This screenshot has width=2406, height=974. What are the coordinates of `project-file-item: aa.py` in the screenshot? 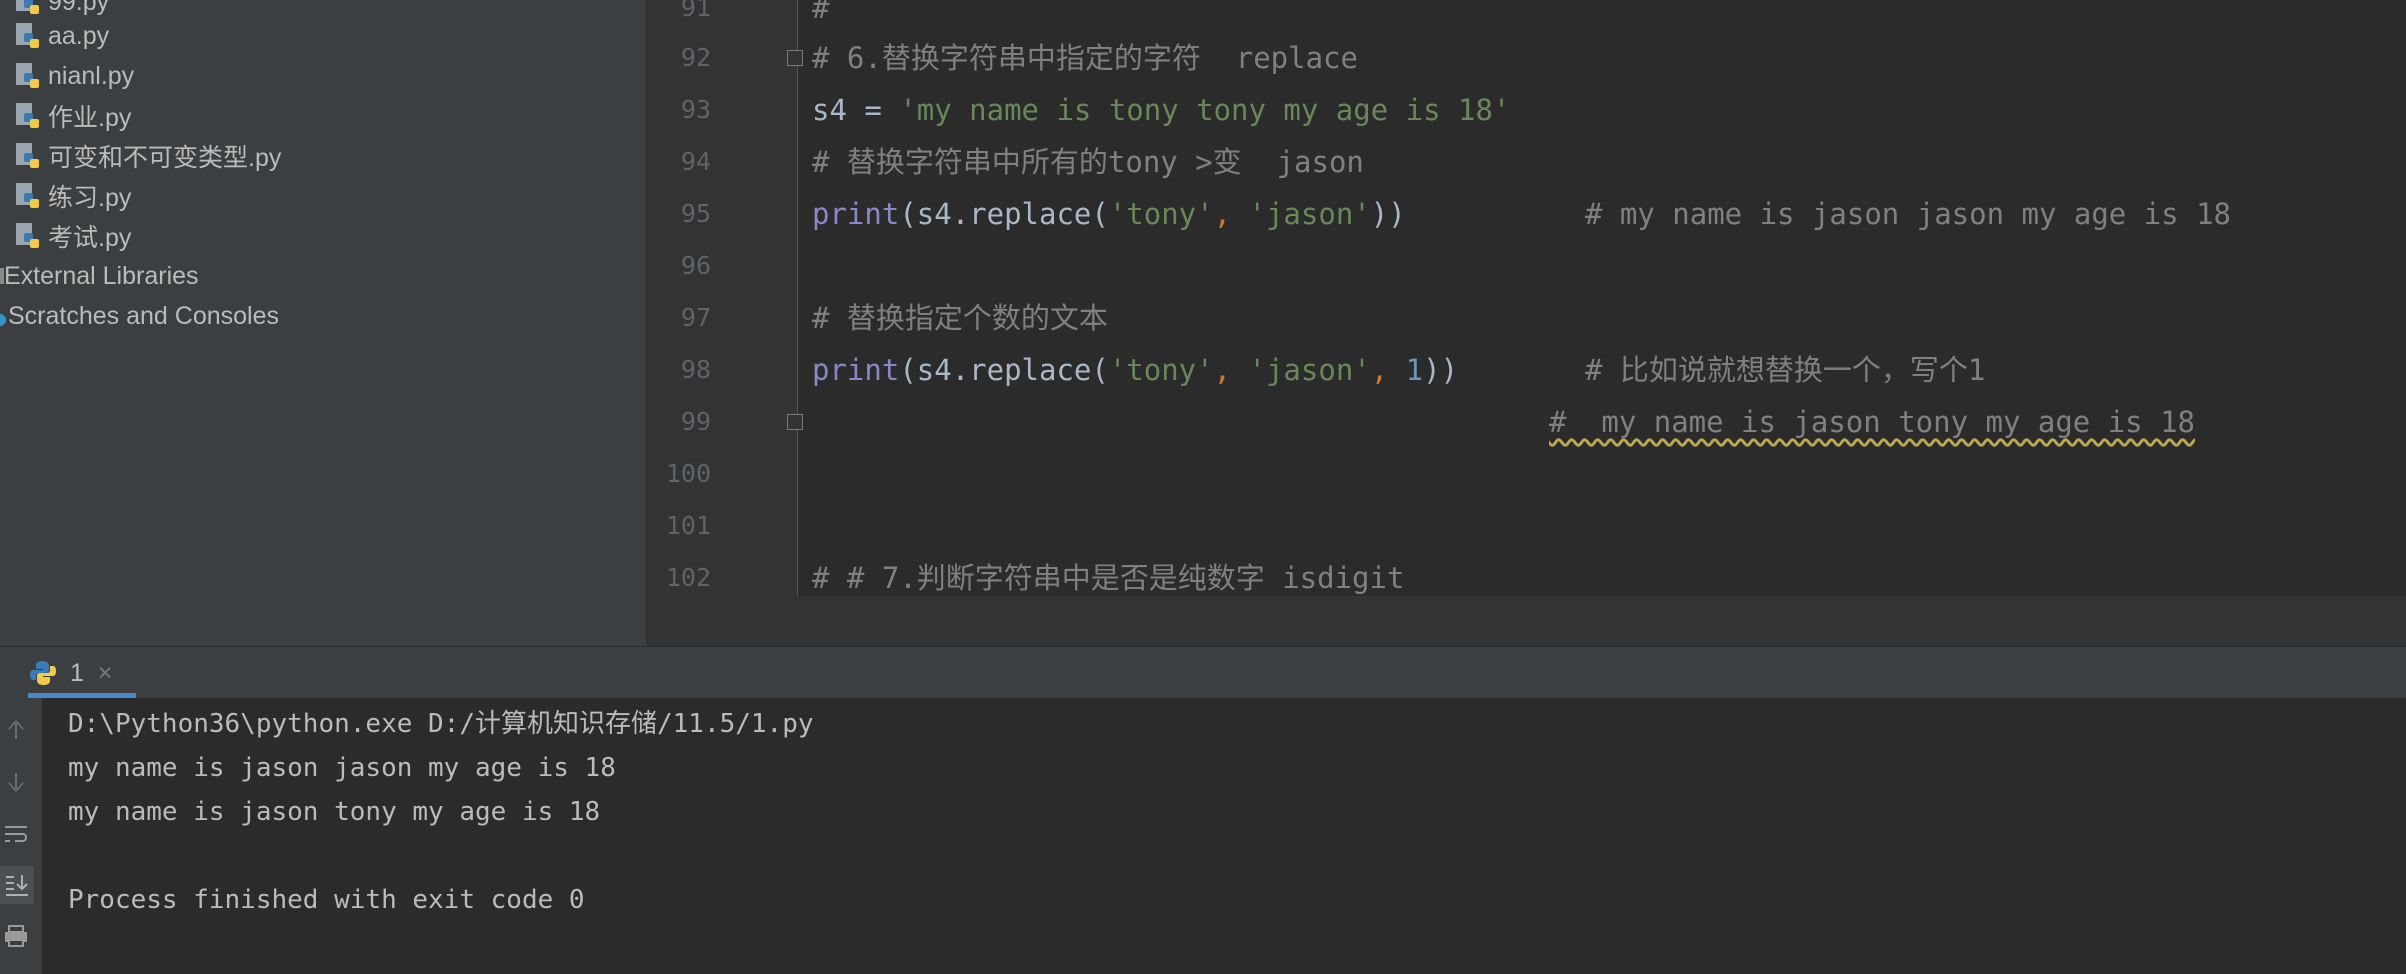 It's located at (61, 36).